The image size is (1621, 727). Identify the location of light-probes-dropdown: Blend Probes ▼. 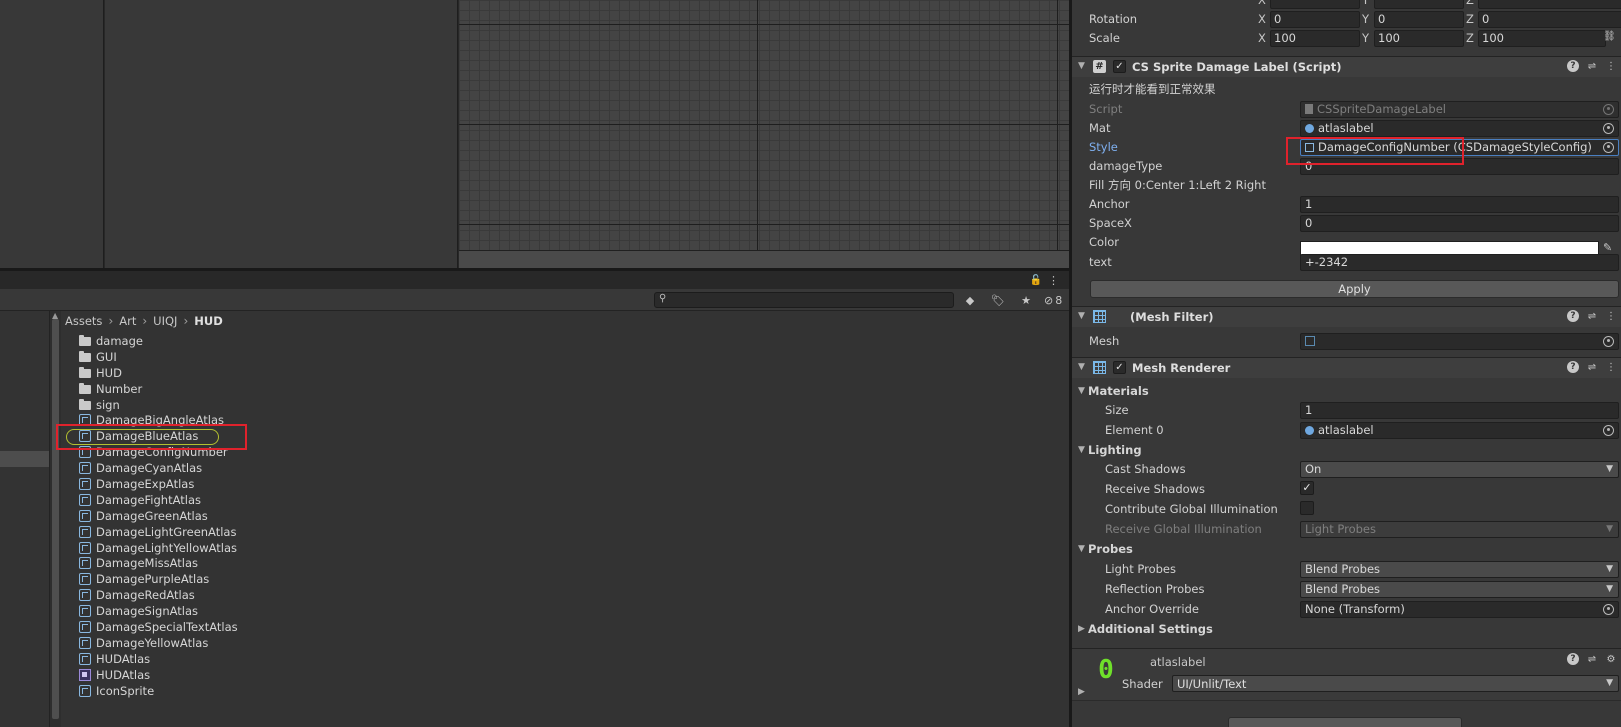
(1459, 569).